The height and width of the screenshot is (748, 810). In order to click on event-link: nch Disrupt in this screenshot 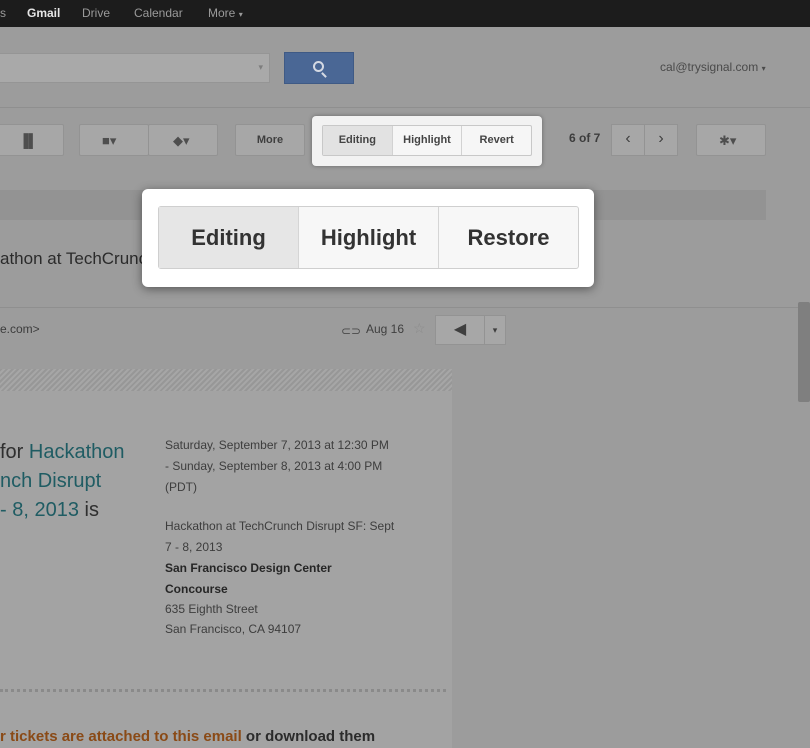, I will do `click(50, 481)`.